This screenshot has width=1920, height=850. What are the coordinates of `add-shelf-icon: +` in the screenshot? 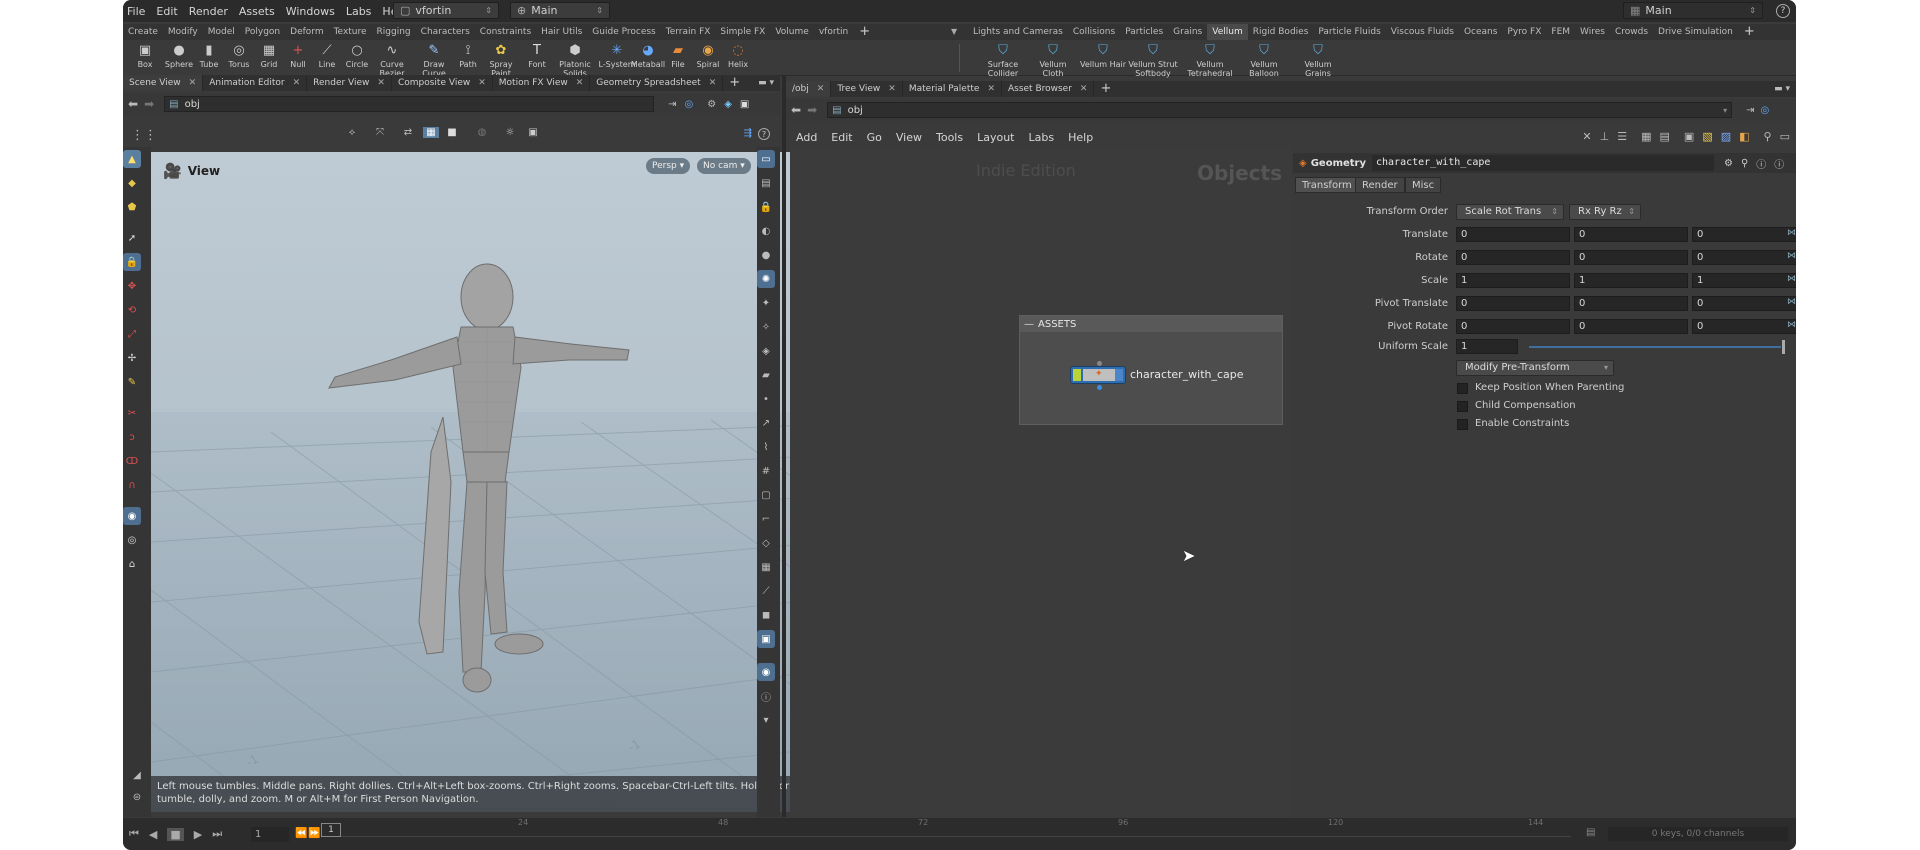 It's located at (1749, 32).